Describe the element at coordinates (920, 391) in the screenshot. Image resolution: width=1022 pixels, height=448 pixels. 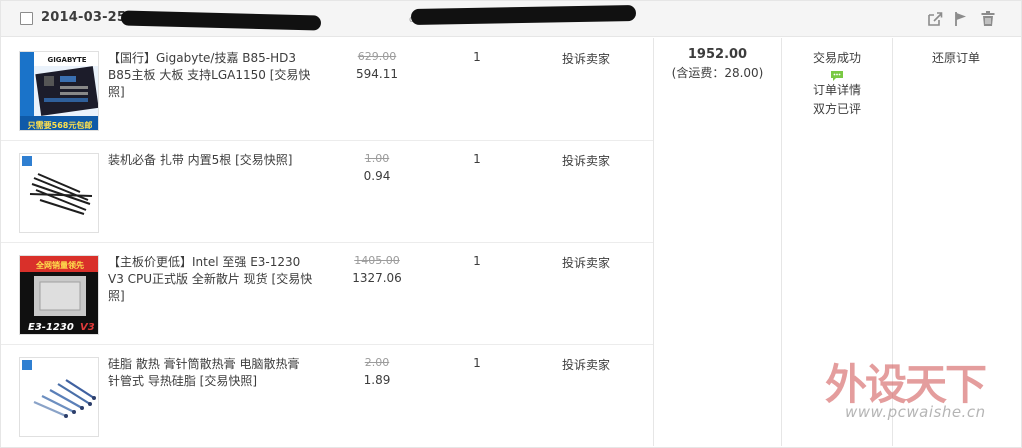
I see `site-watermark: 外设天下 www.pcwaishe.cn` at that location.